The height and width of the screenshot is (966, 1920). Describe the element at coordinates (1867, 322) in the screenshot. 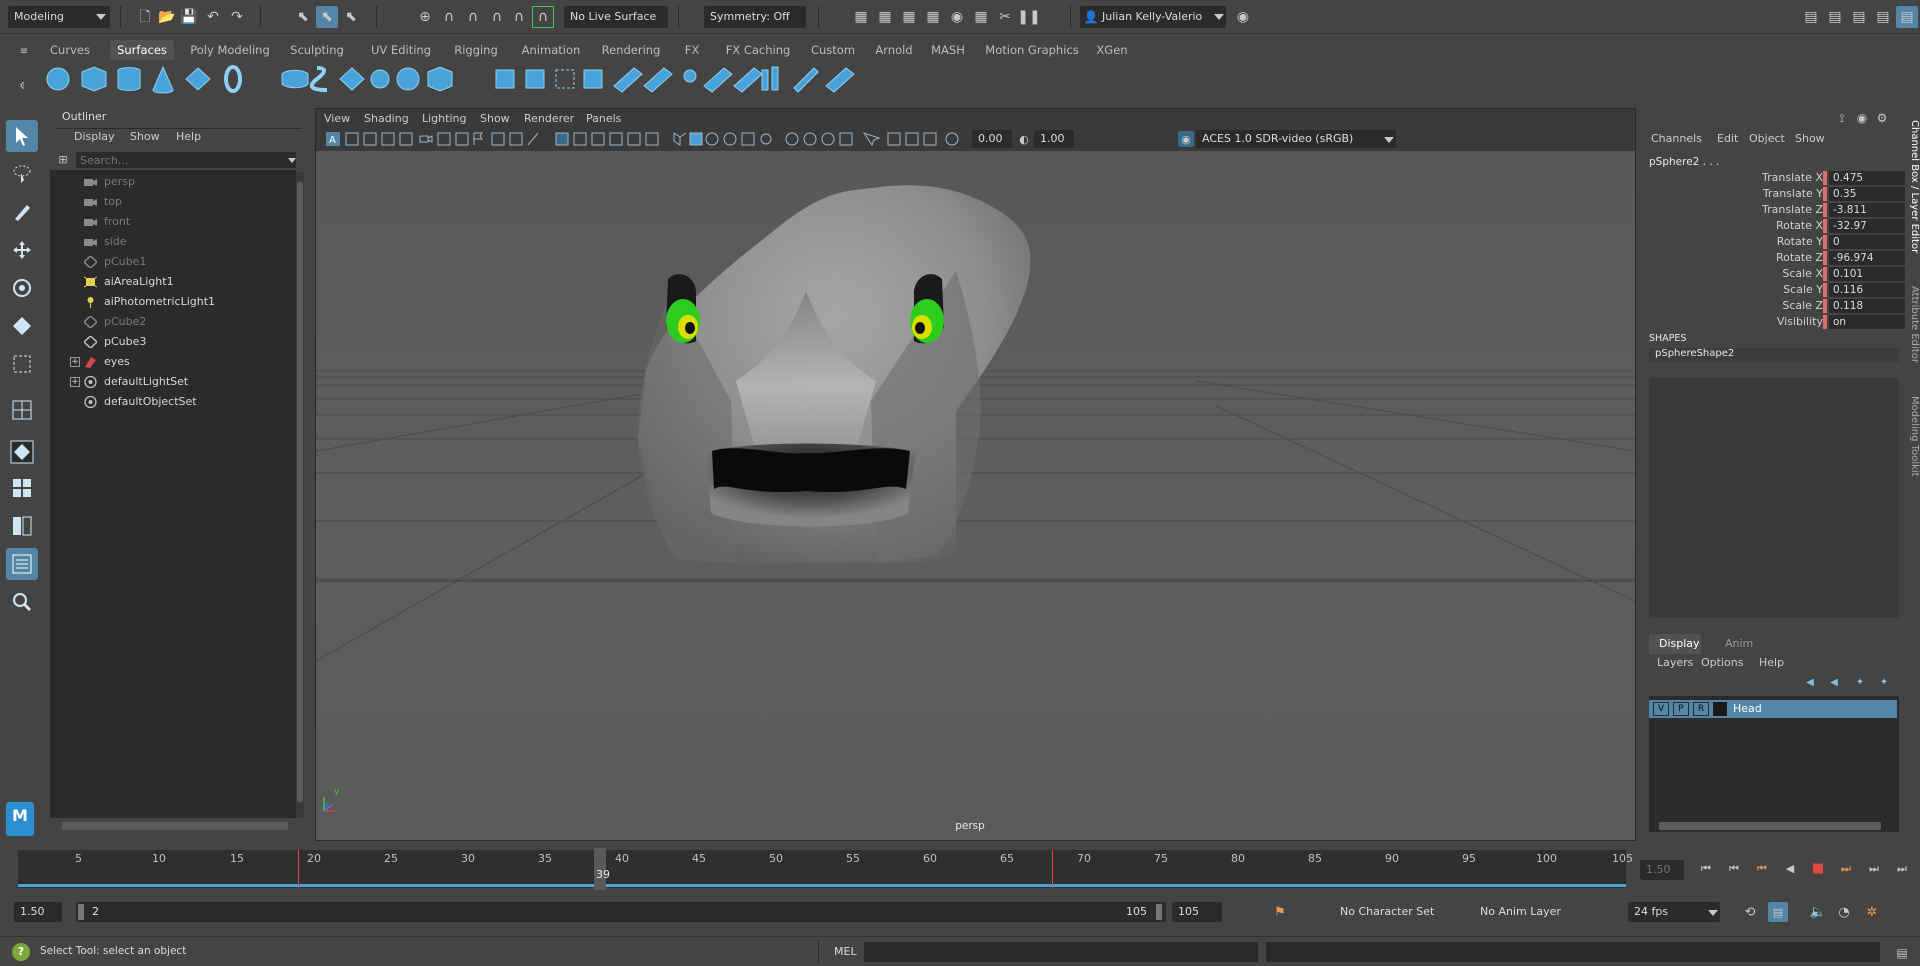

I see `attr-value: on` at that location.